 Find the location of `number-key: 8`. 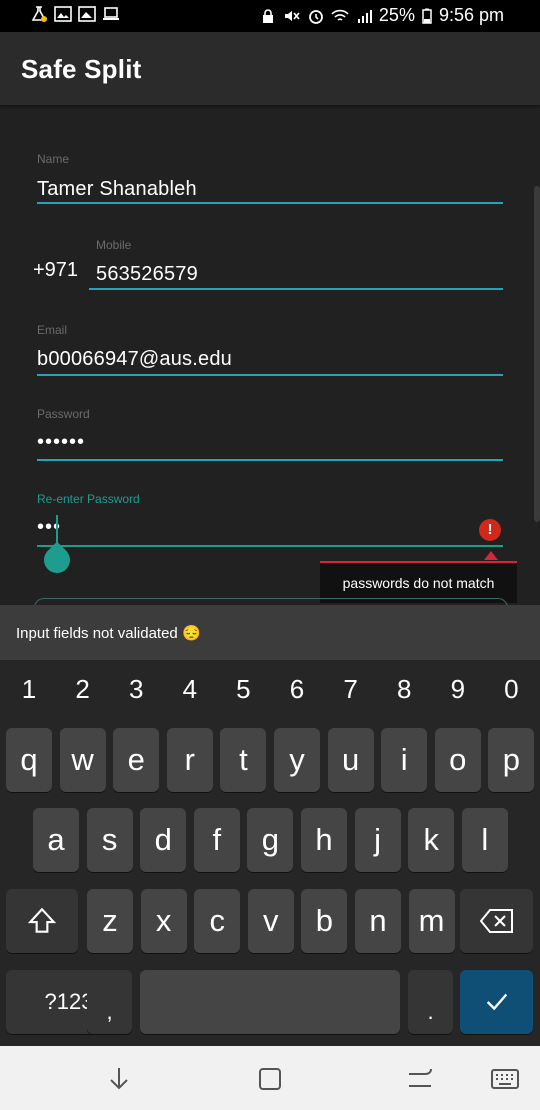

number-key: 8 is located at coordinates (404, 689).